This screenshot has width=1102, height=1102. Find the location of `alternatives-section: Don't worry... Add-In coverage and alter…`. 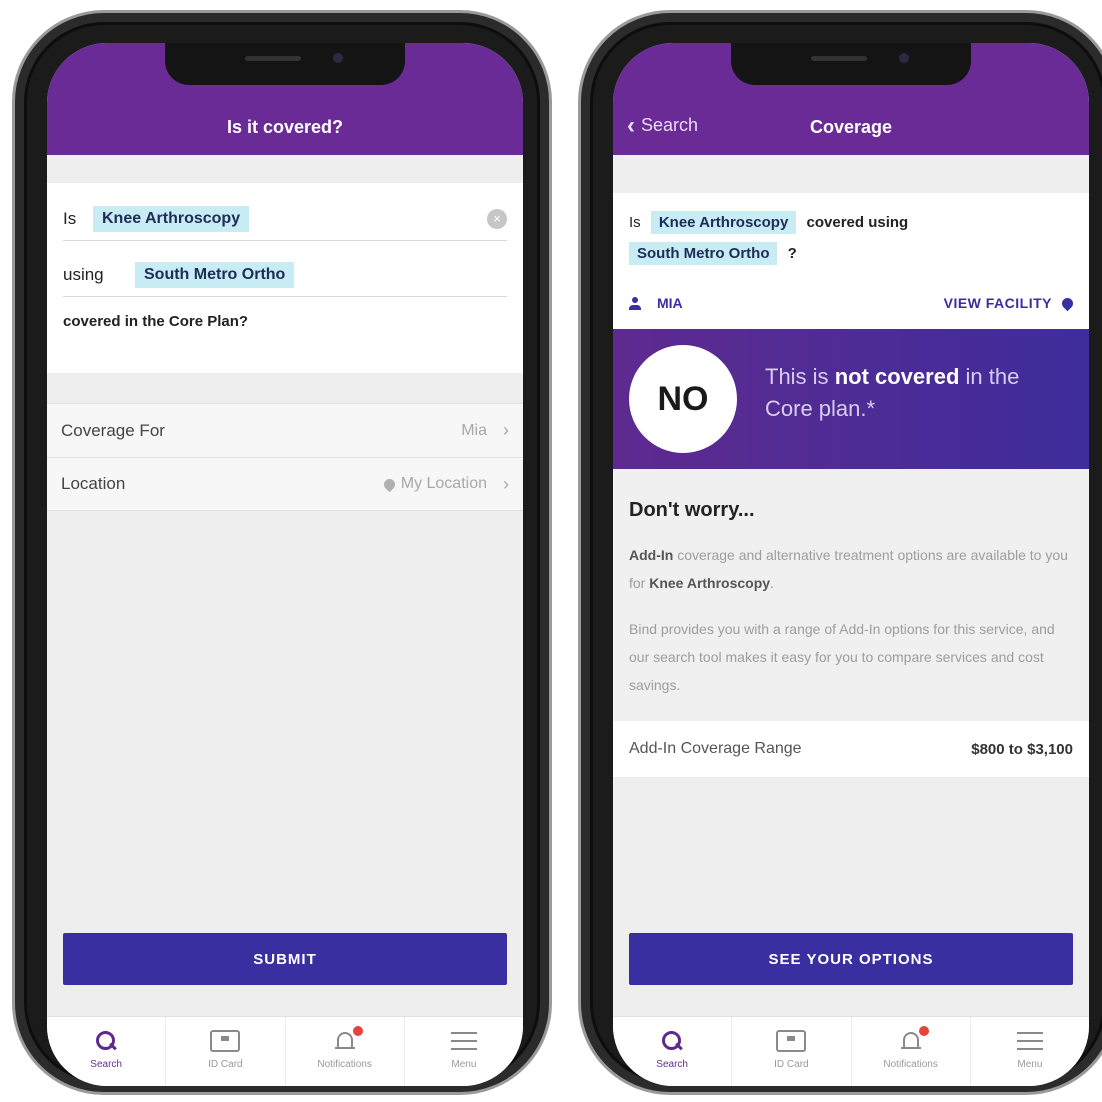

alternatives-section: Don't worry... Add-In coverage and alter… is located at coordinates (851, 595).